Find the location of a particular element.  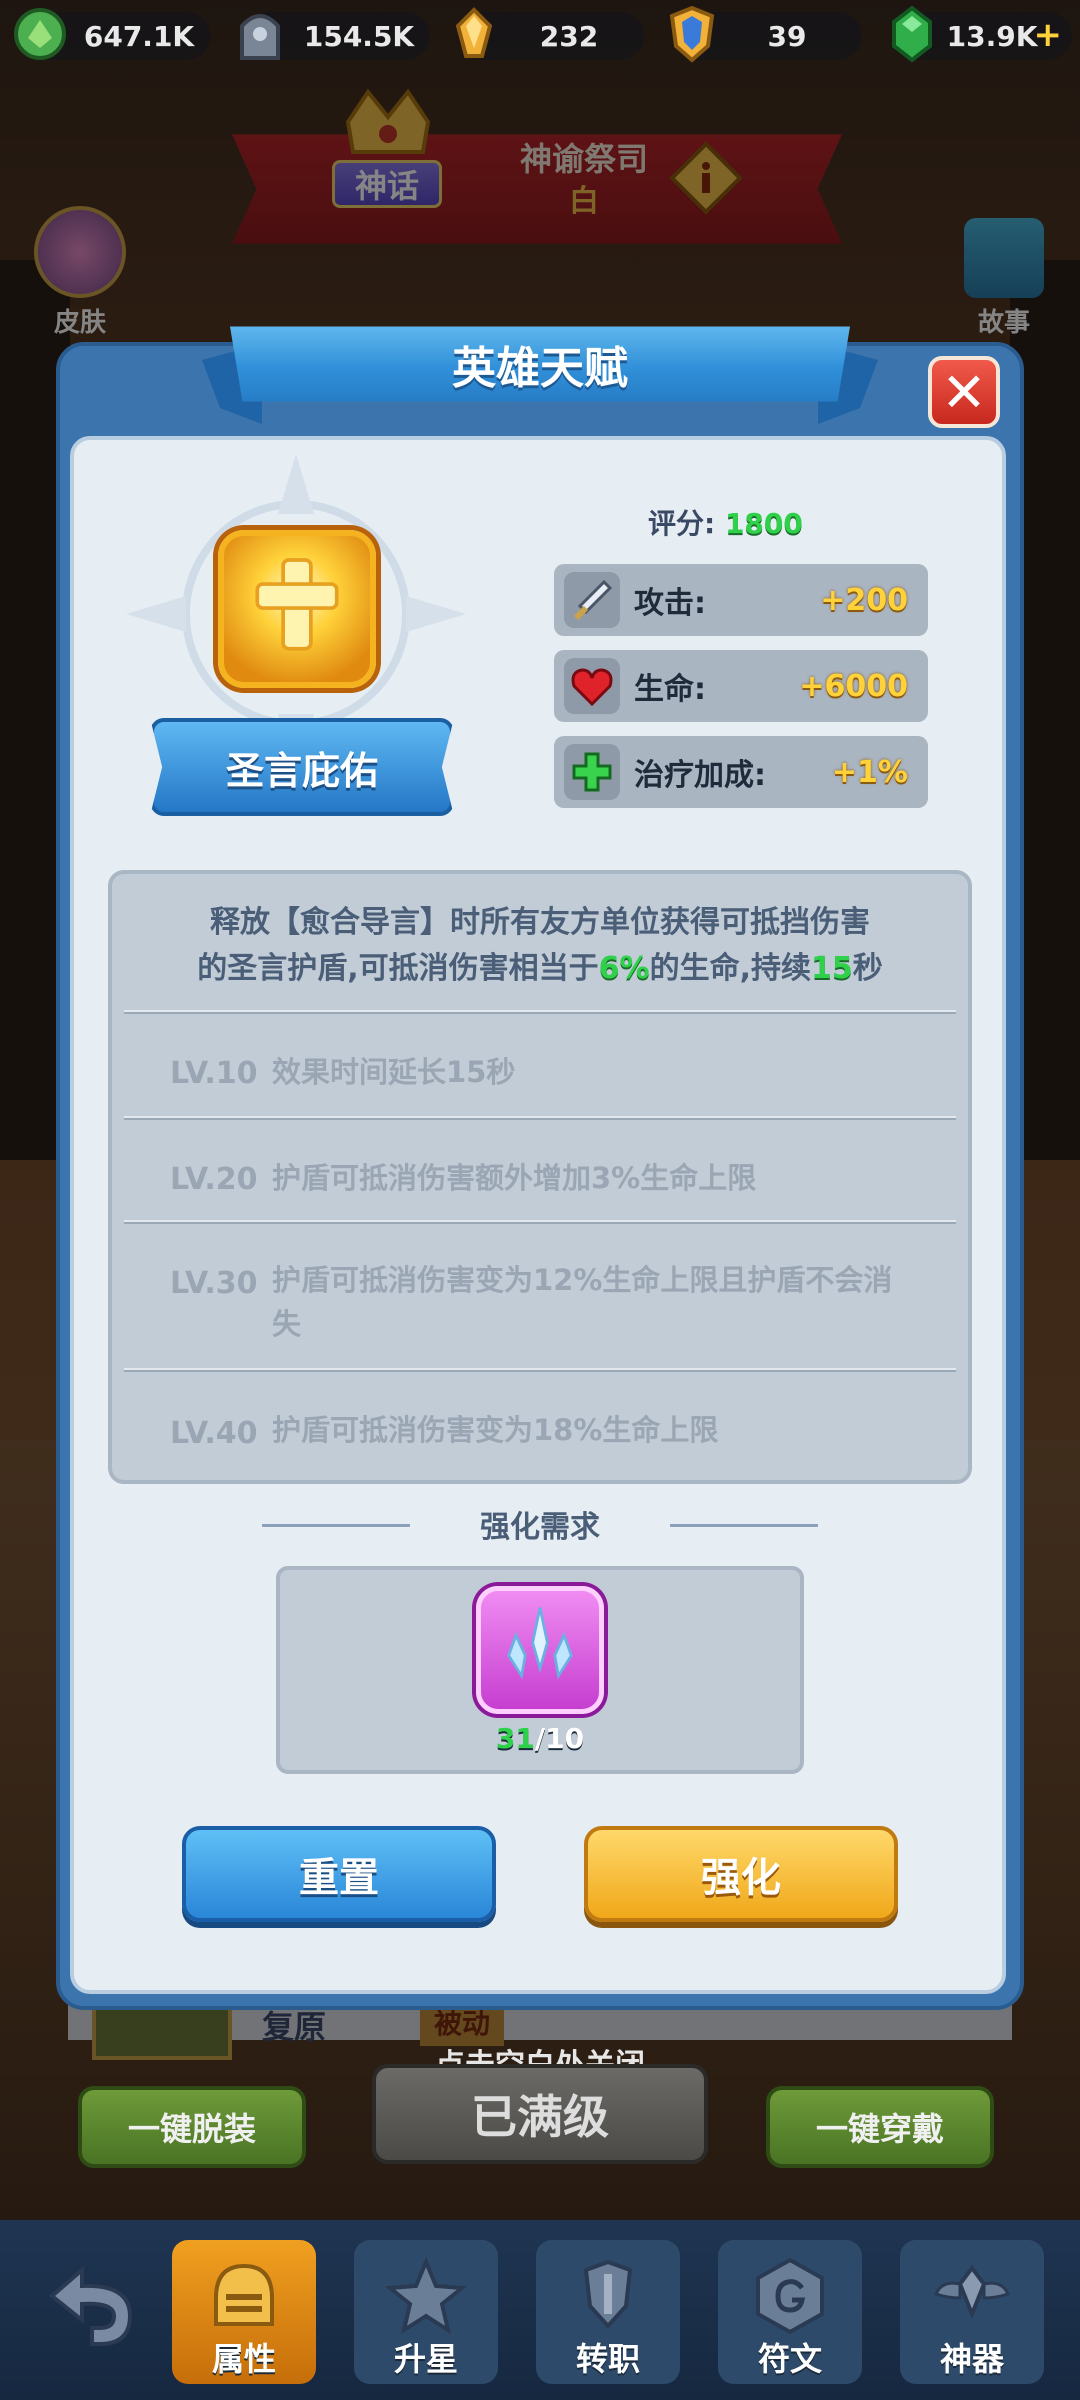

duration-seconds: 15 is located at coordinates (832, 968).